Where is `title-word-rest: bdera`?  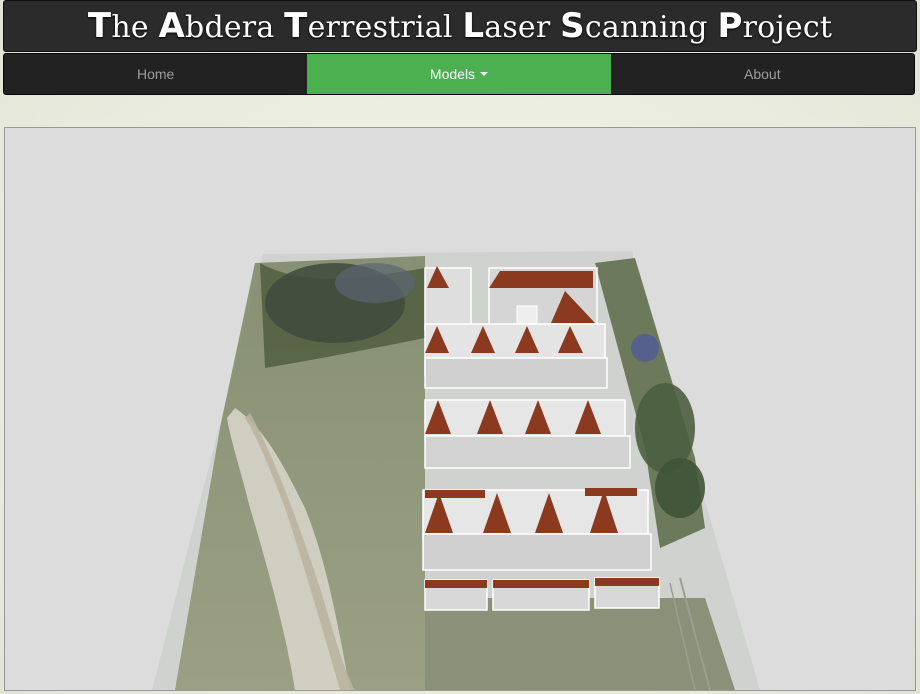
title-word-rest: bdera is located at coordinates (235, 27).